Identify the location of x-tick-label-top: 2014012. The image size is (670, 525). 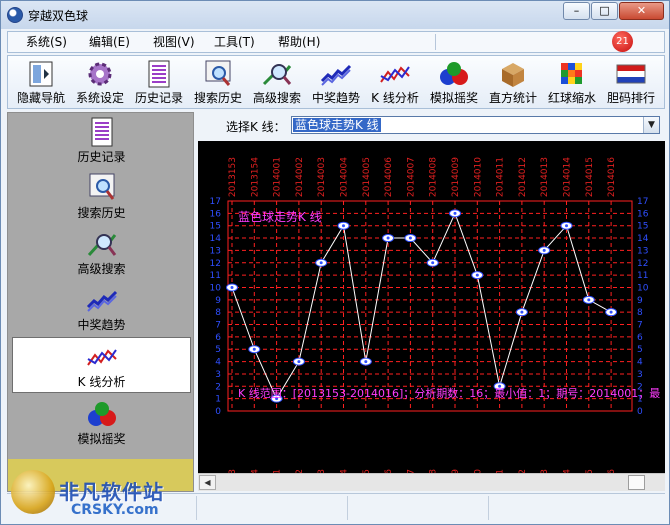
(523, 177).